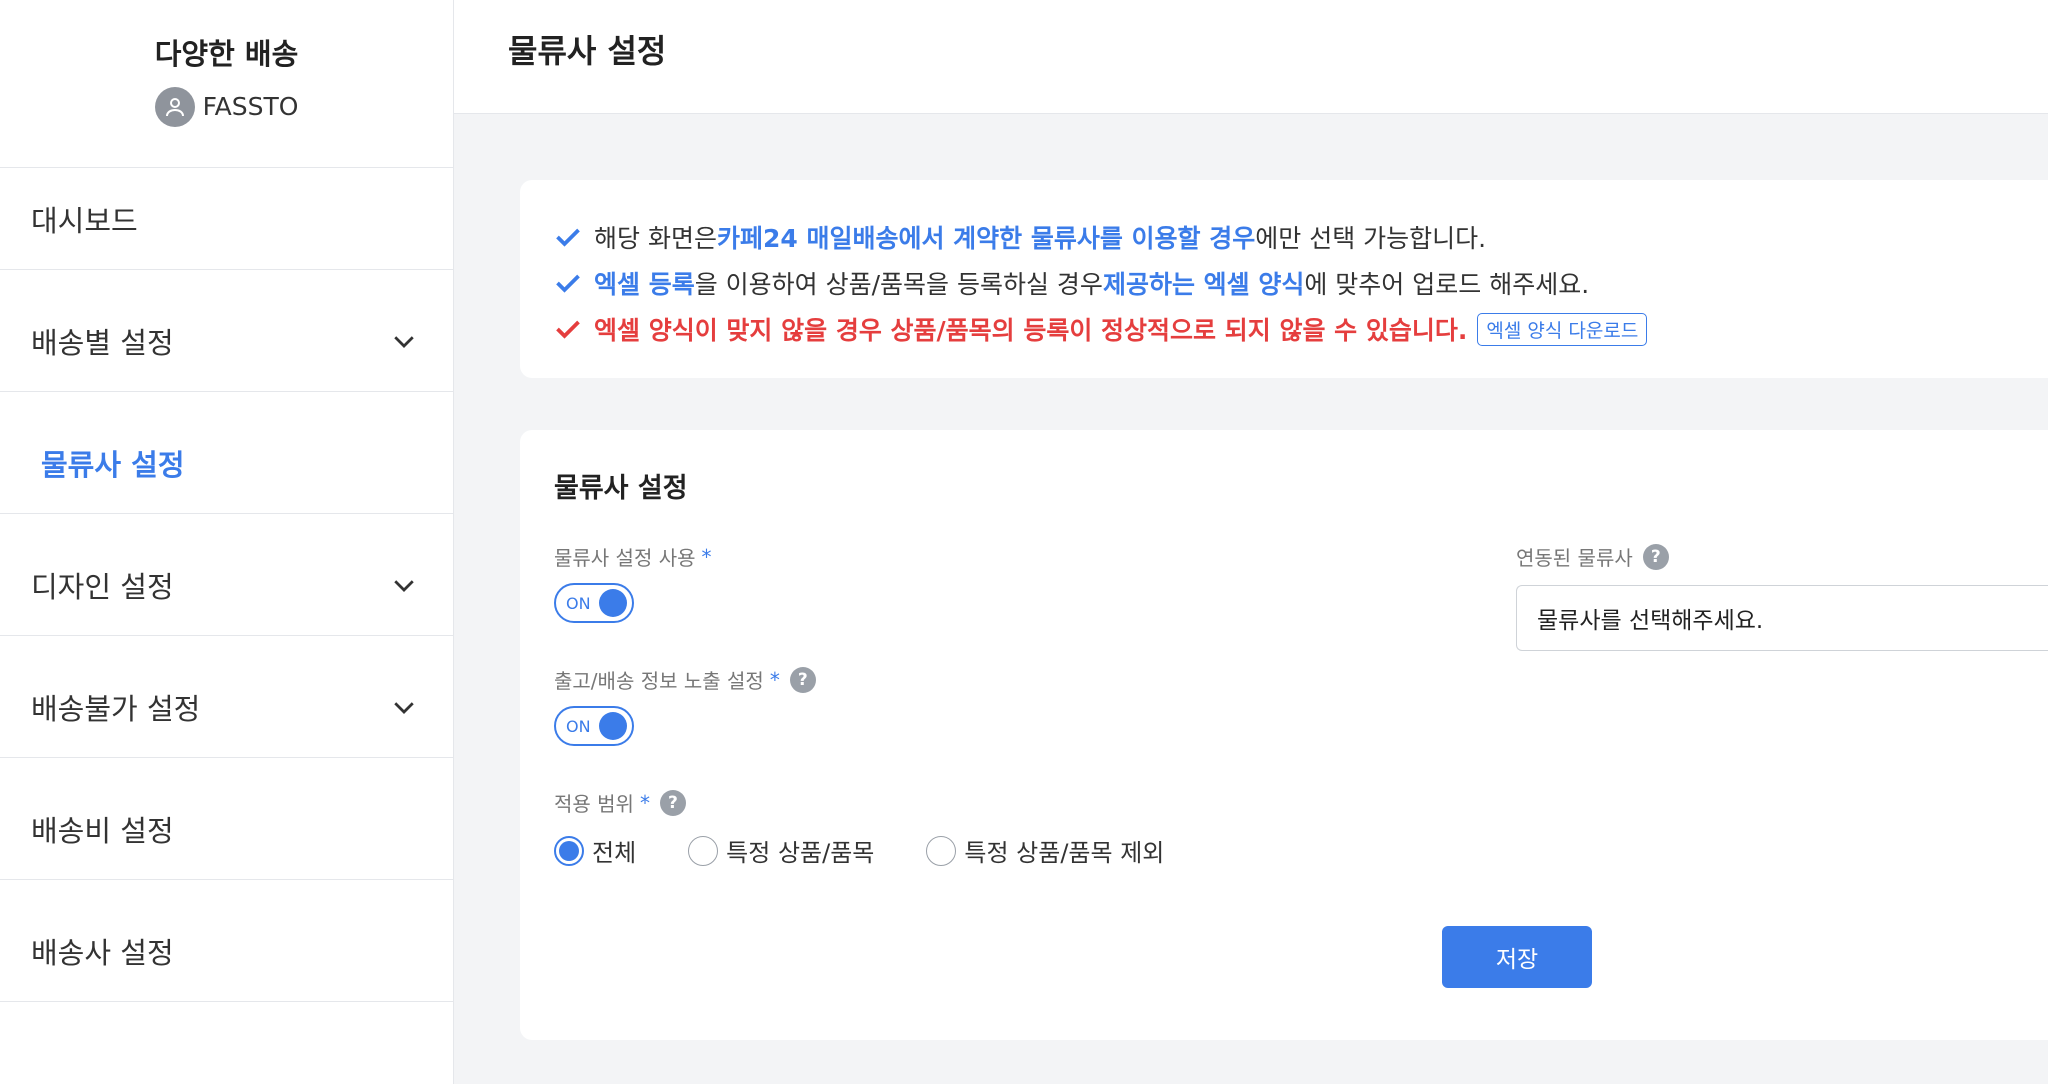 This screenshot has height=1084, width=2048. What do you see at coordinates (587, 50) in the screenshot?
I see `page-title: 물류사 설정` at bounding box center [587, 50].